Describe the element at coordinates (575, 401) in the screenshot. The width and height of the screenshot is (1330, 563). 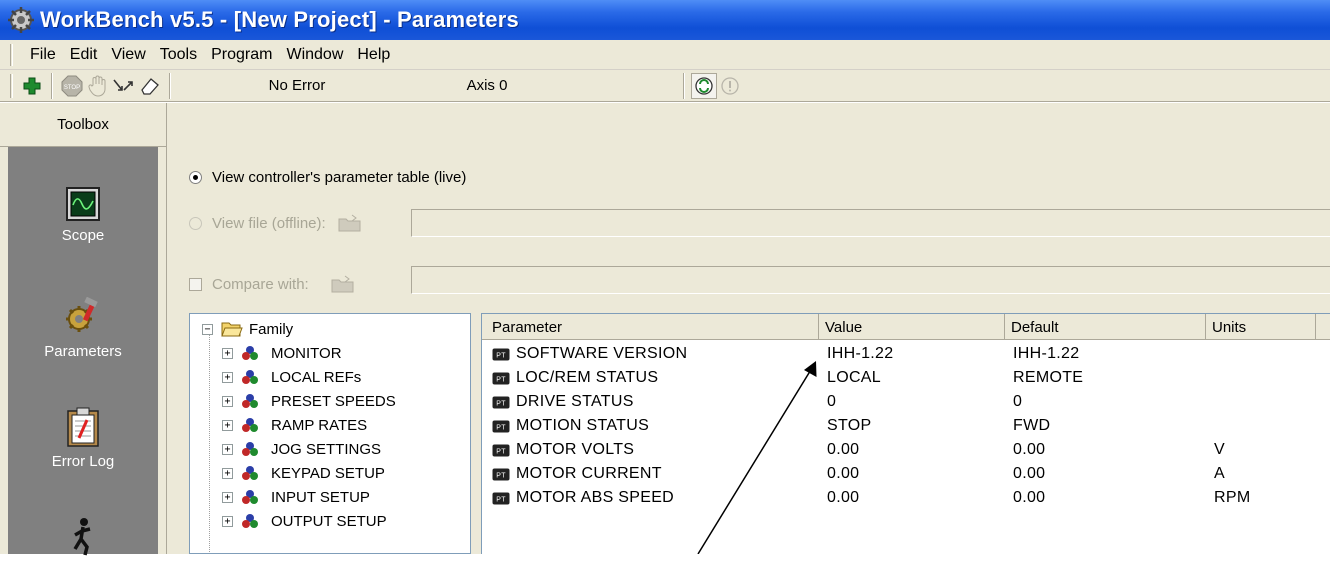
I see `parameter-name: DRIVE STATUS` at that location.